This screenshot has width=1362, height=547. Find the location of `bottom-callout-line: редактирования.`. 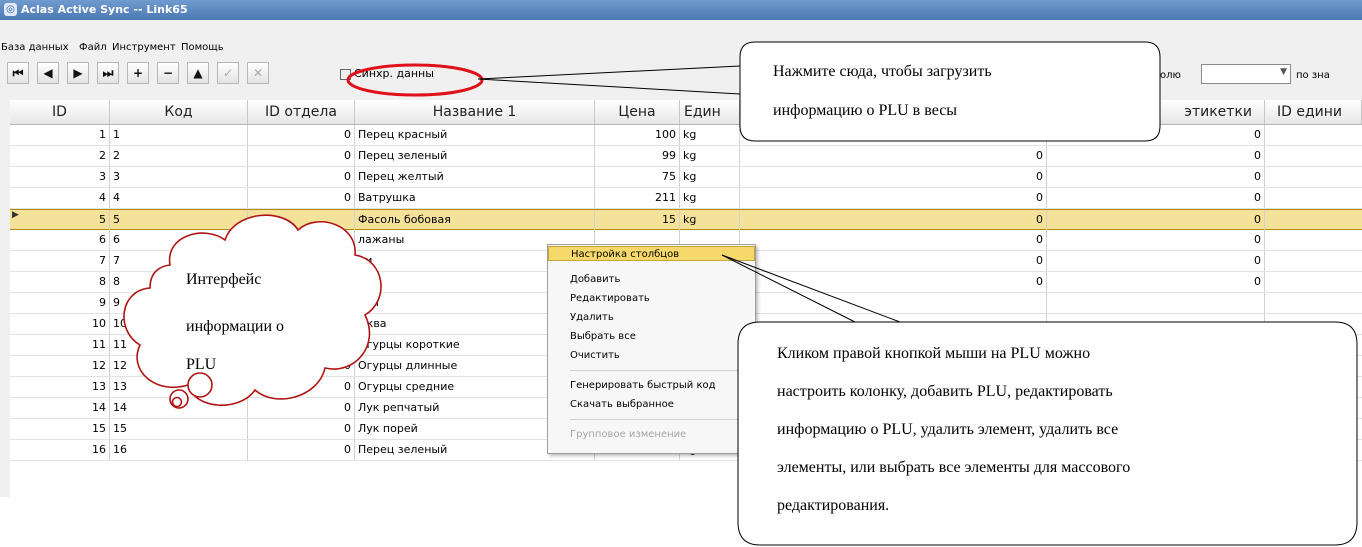

bottom-callout-line: редактирования. is located at coordinates (833, 505).